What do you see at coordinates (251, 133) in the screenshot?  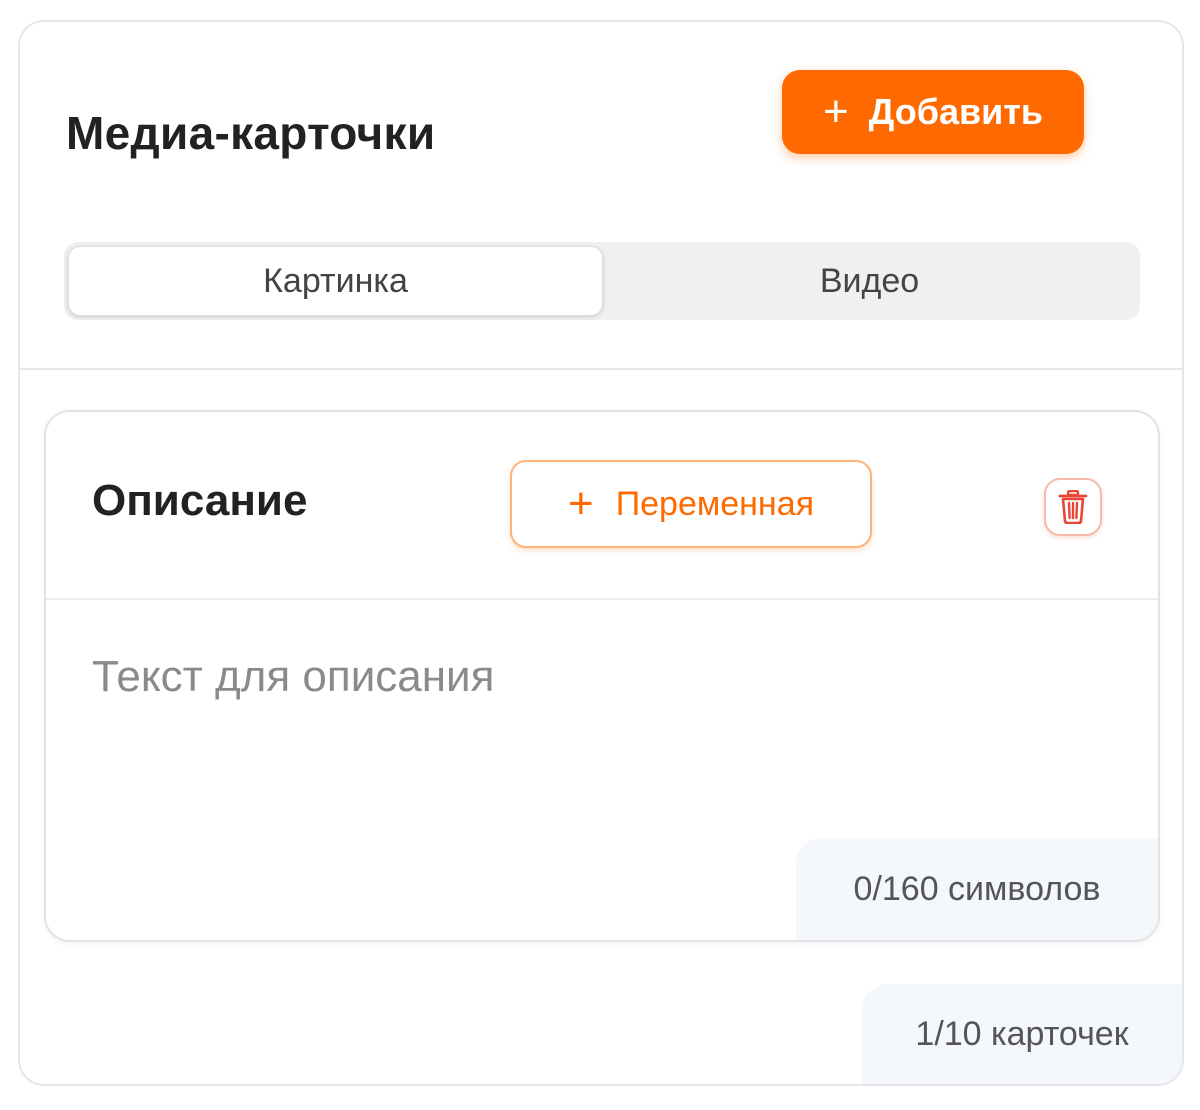 I see `panel-title: Медиа-карточки` at bounding box center [251, 133].